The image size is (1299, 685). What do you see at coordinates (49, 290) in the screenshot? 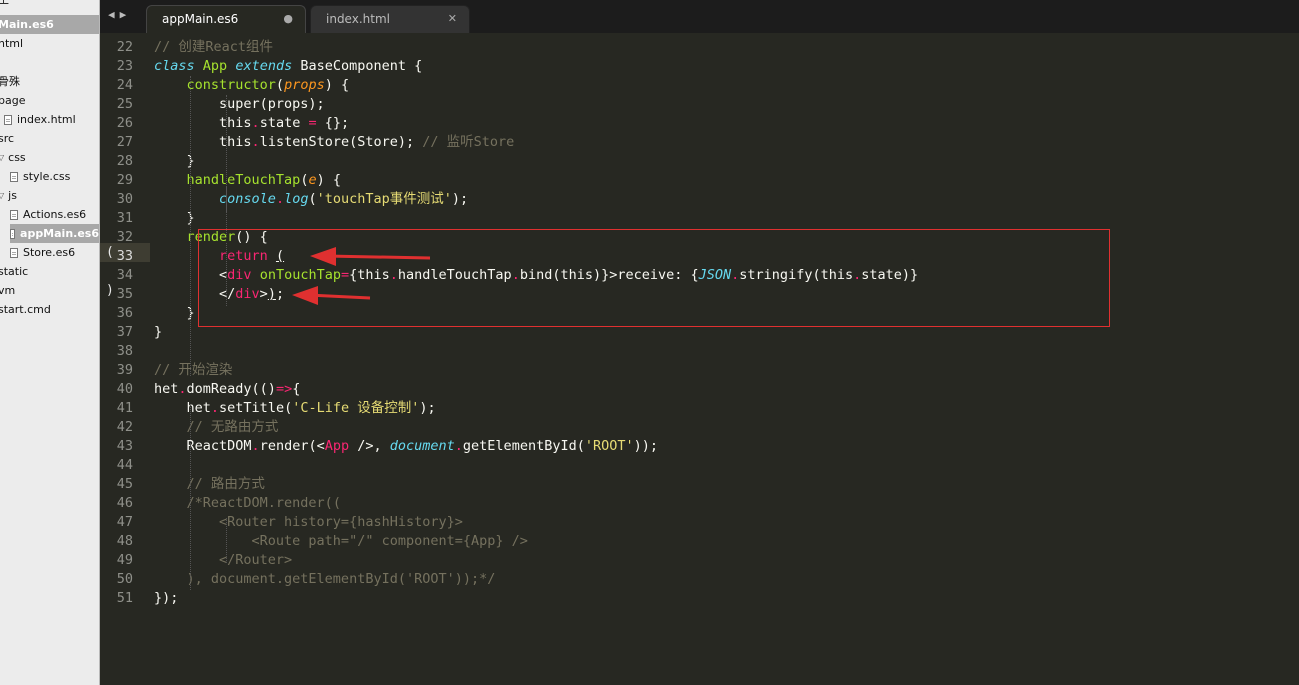
I see `sidebar-item: vm` at bounding box center [49, 290].